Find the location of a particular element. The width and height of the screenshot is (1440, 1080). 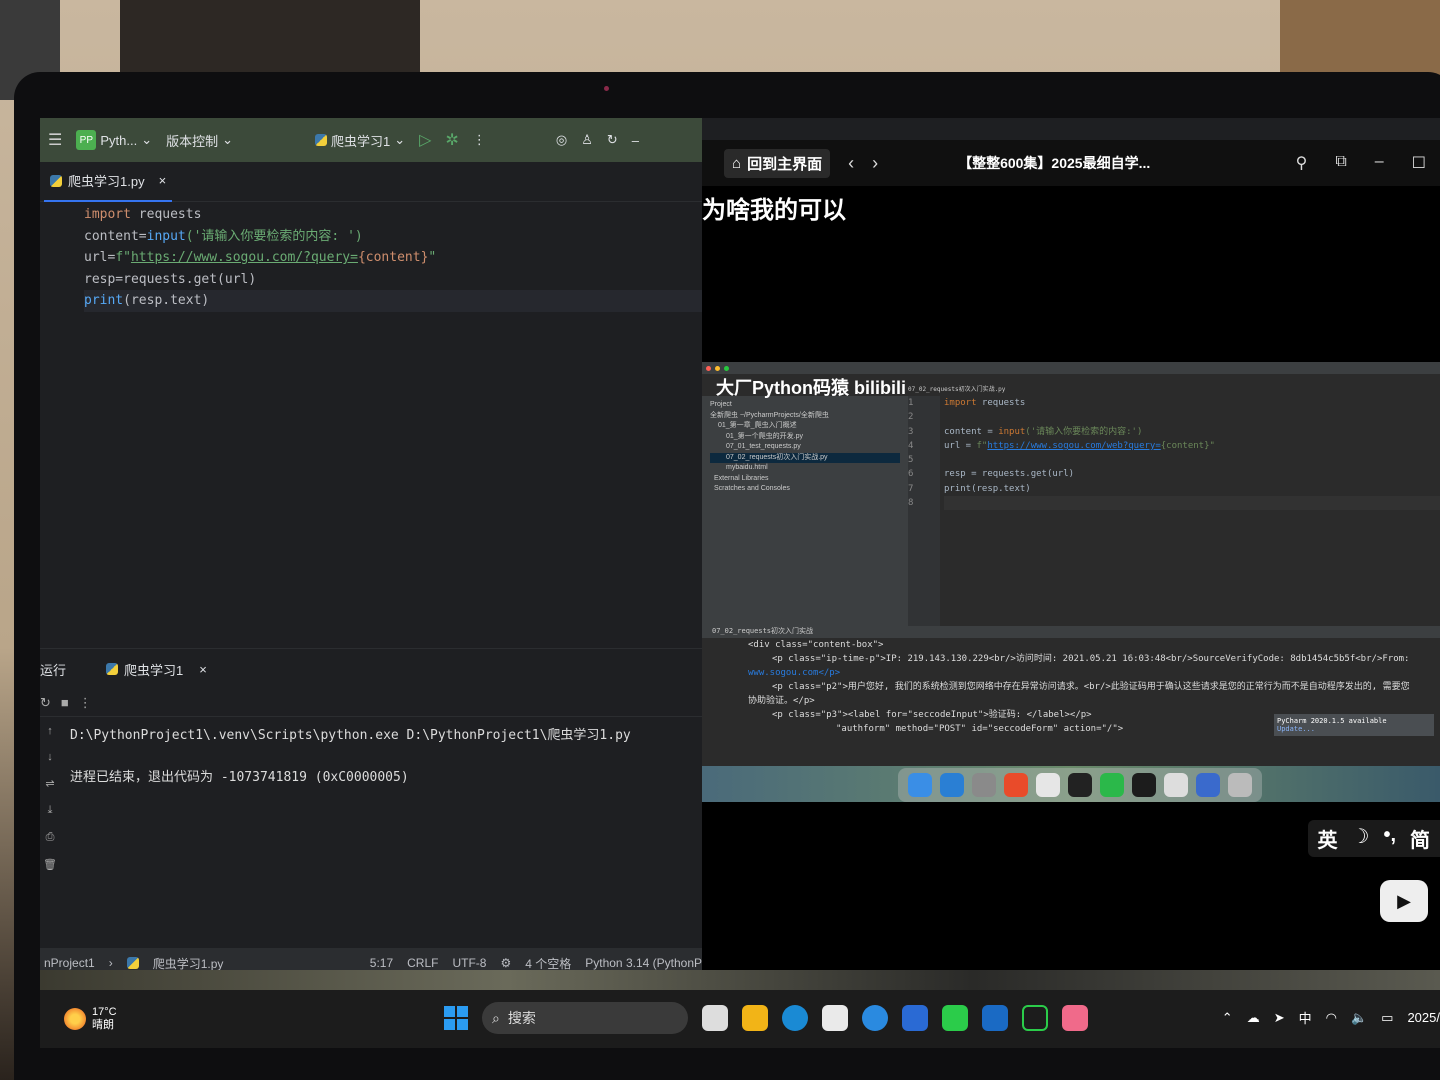

taskbar-search: ⌕ 搜索 is located at coordinates (585, 1018).